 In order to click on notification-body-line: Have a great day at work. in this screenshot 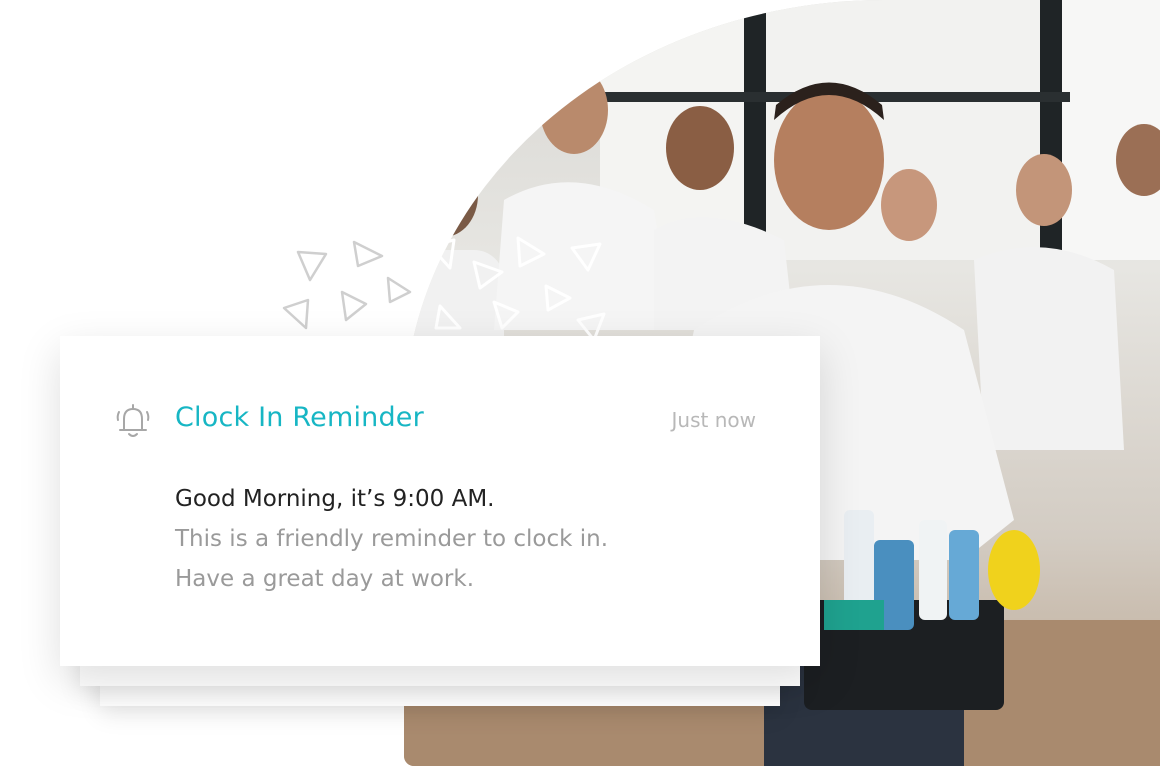, I will do `click(324, 579)`.